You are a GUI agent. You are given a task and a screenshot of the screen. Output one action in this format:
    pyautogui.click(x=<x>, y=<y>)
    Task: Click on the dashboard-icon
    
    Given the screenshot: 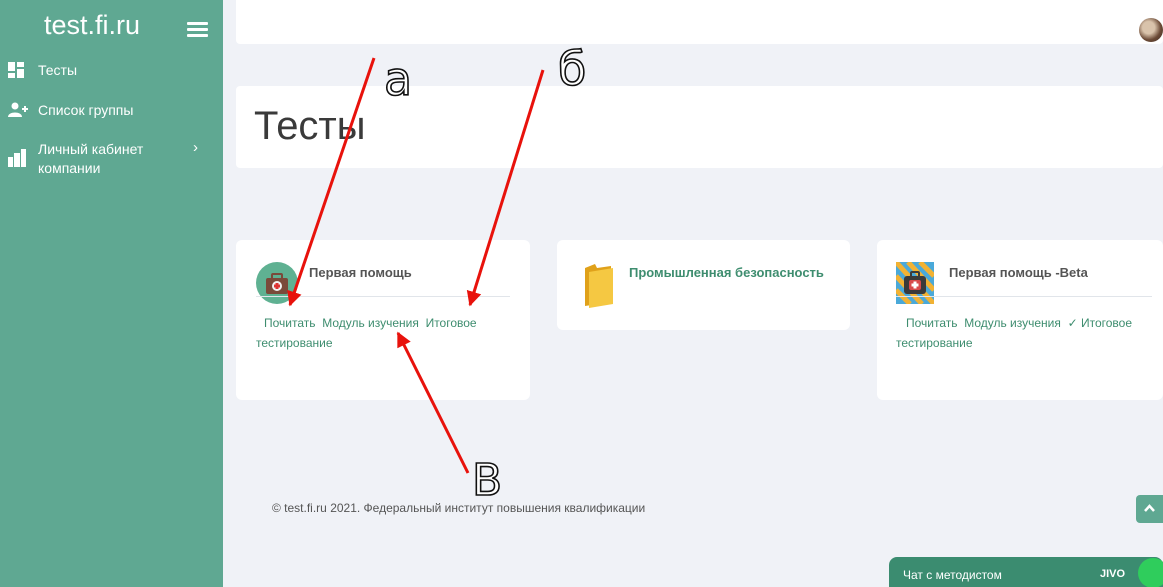 What is the action you would take?
    pyautogui.click(x=16, y=70)
    